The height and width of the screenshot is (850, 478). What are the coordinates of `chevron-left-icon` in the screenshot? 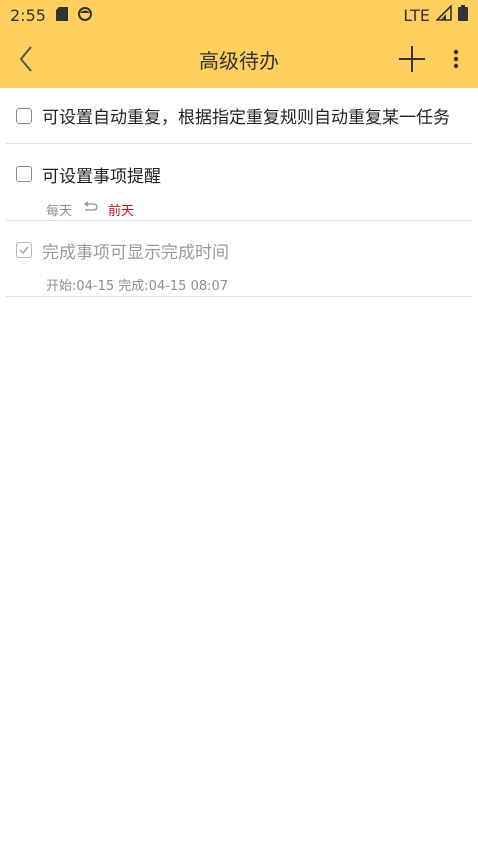 It's located at (25, 59).